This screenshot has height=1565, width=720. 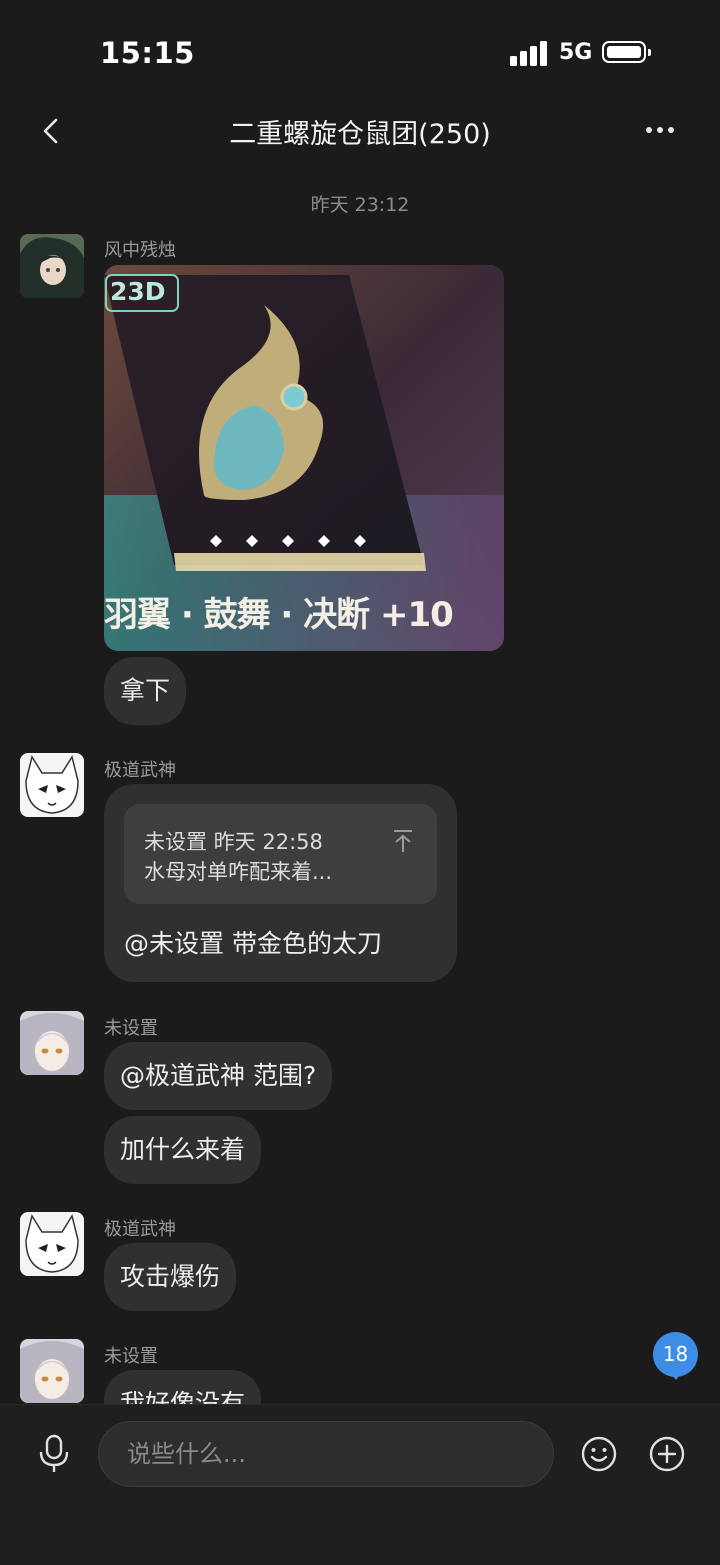 I want to click on chat-title: 二重螺旋仓鼠团(250), so click(x=360, y=134).